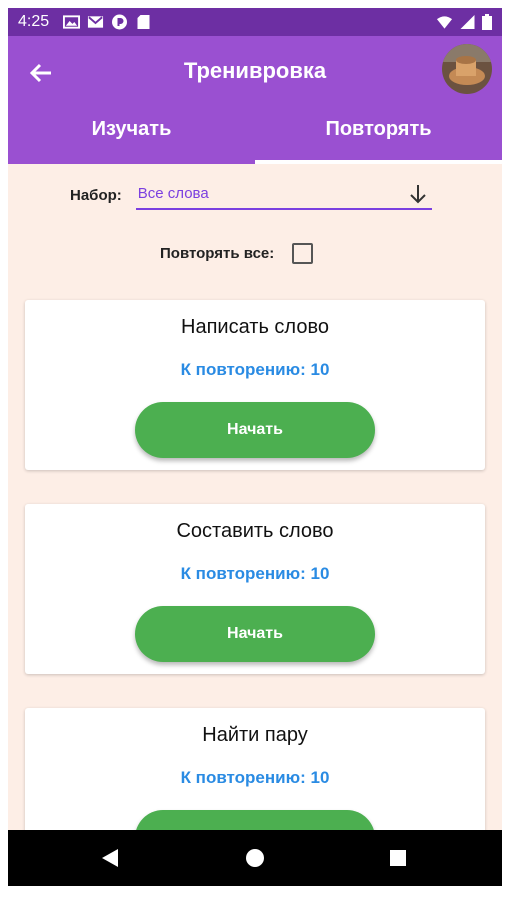 This screenshot has height=900, width=508. I want to click on home-circle-icon, so click(255, 858).